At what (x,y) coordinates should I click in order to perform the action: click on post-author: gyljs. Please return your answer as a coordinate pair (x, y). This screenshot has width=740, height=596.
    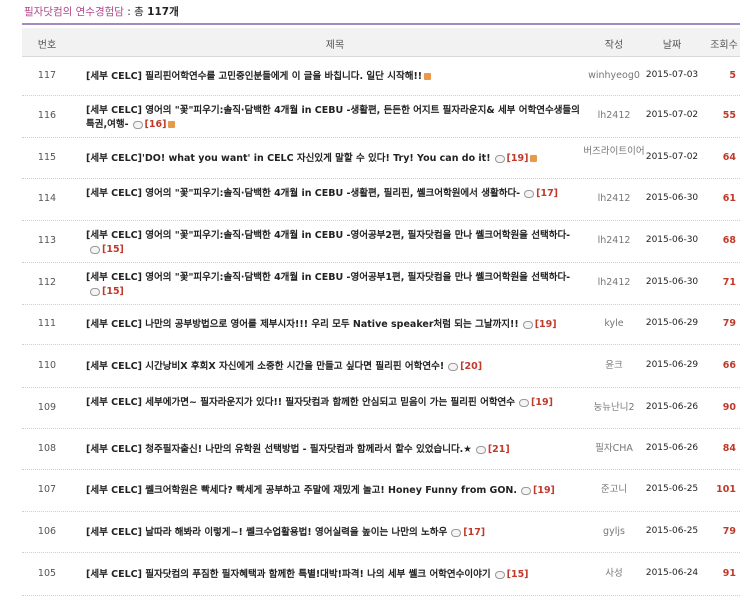
    Looking at the image, I should click on (614, 532).